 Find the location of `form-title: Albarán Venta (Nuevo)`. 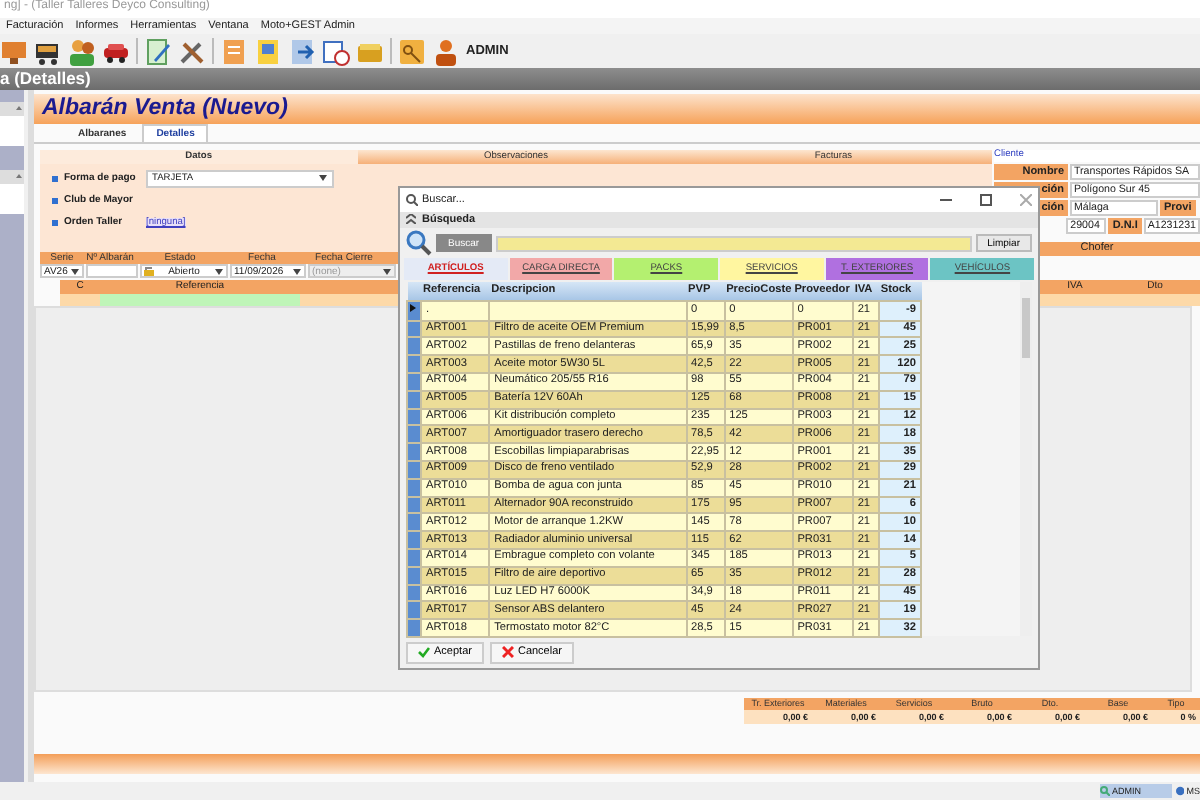

form-title: Albarán Venta (Nuevo) is located at coordinates (617, 109).